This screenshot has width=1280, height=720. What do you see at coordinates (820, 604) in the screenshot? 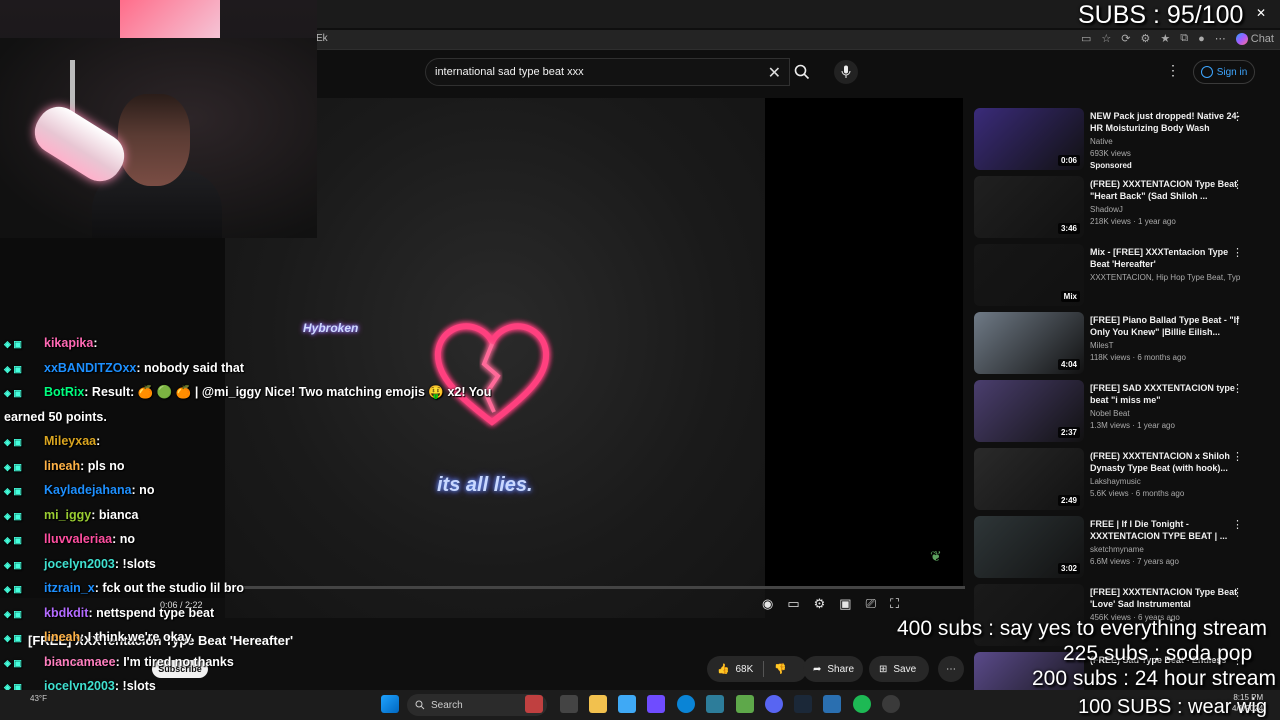
I see `settings-gear-icon: ⚙` at bounding box center [820, 604].